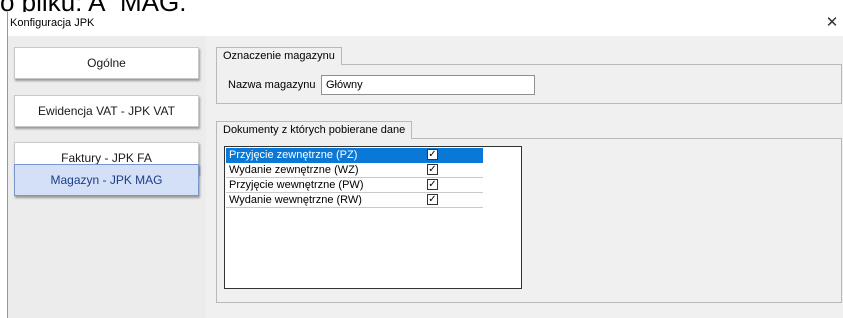  Describe the element at coordinates (106, 180) in the screenshot. I see `sidebar-item-jpk-mag: Magazyn - JPK MAG` at that location.